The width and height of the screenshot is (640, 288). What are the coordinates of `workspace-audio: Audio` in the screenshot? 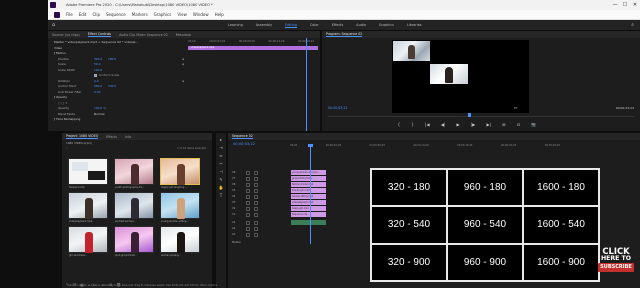 It's located at (361, 25).